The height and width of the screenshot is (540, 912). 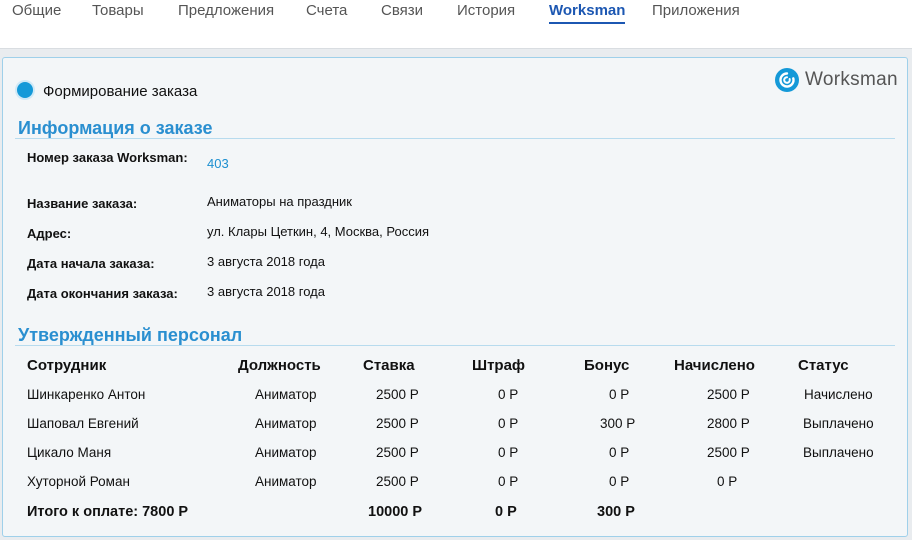 I want to click on status-cell: Начислено, so click(x=838, y=394).